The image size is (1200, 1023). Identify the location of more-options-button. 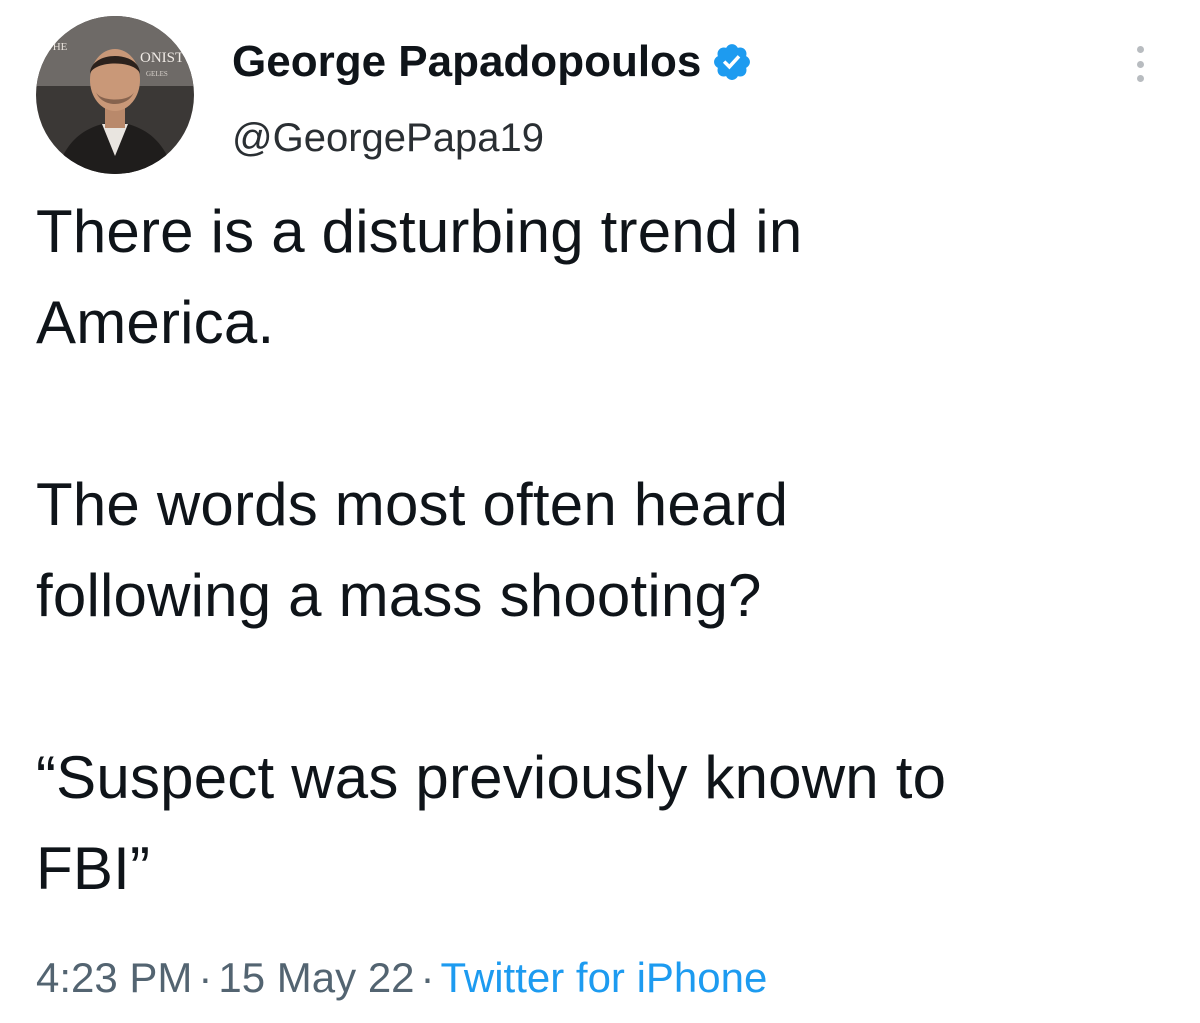
(1140, 64).